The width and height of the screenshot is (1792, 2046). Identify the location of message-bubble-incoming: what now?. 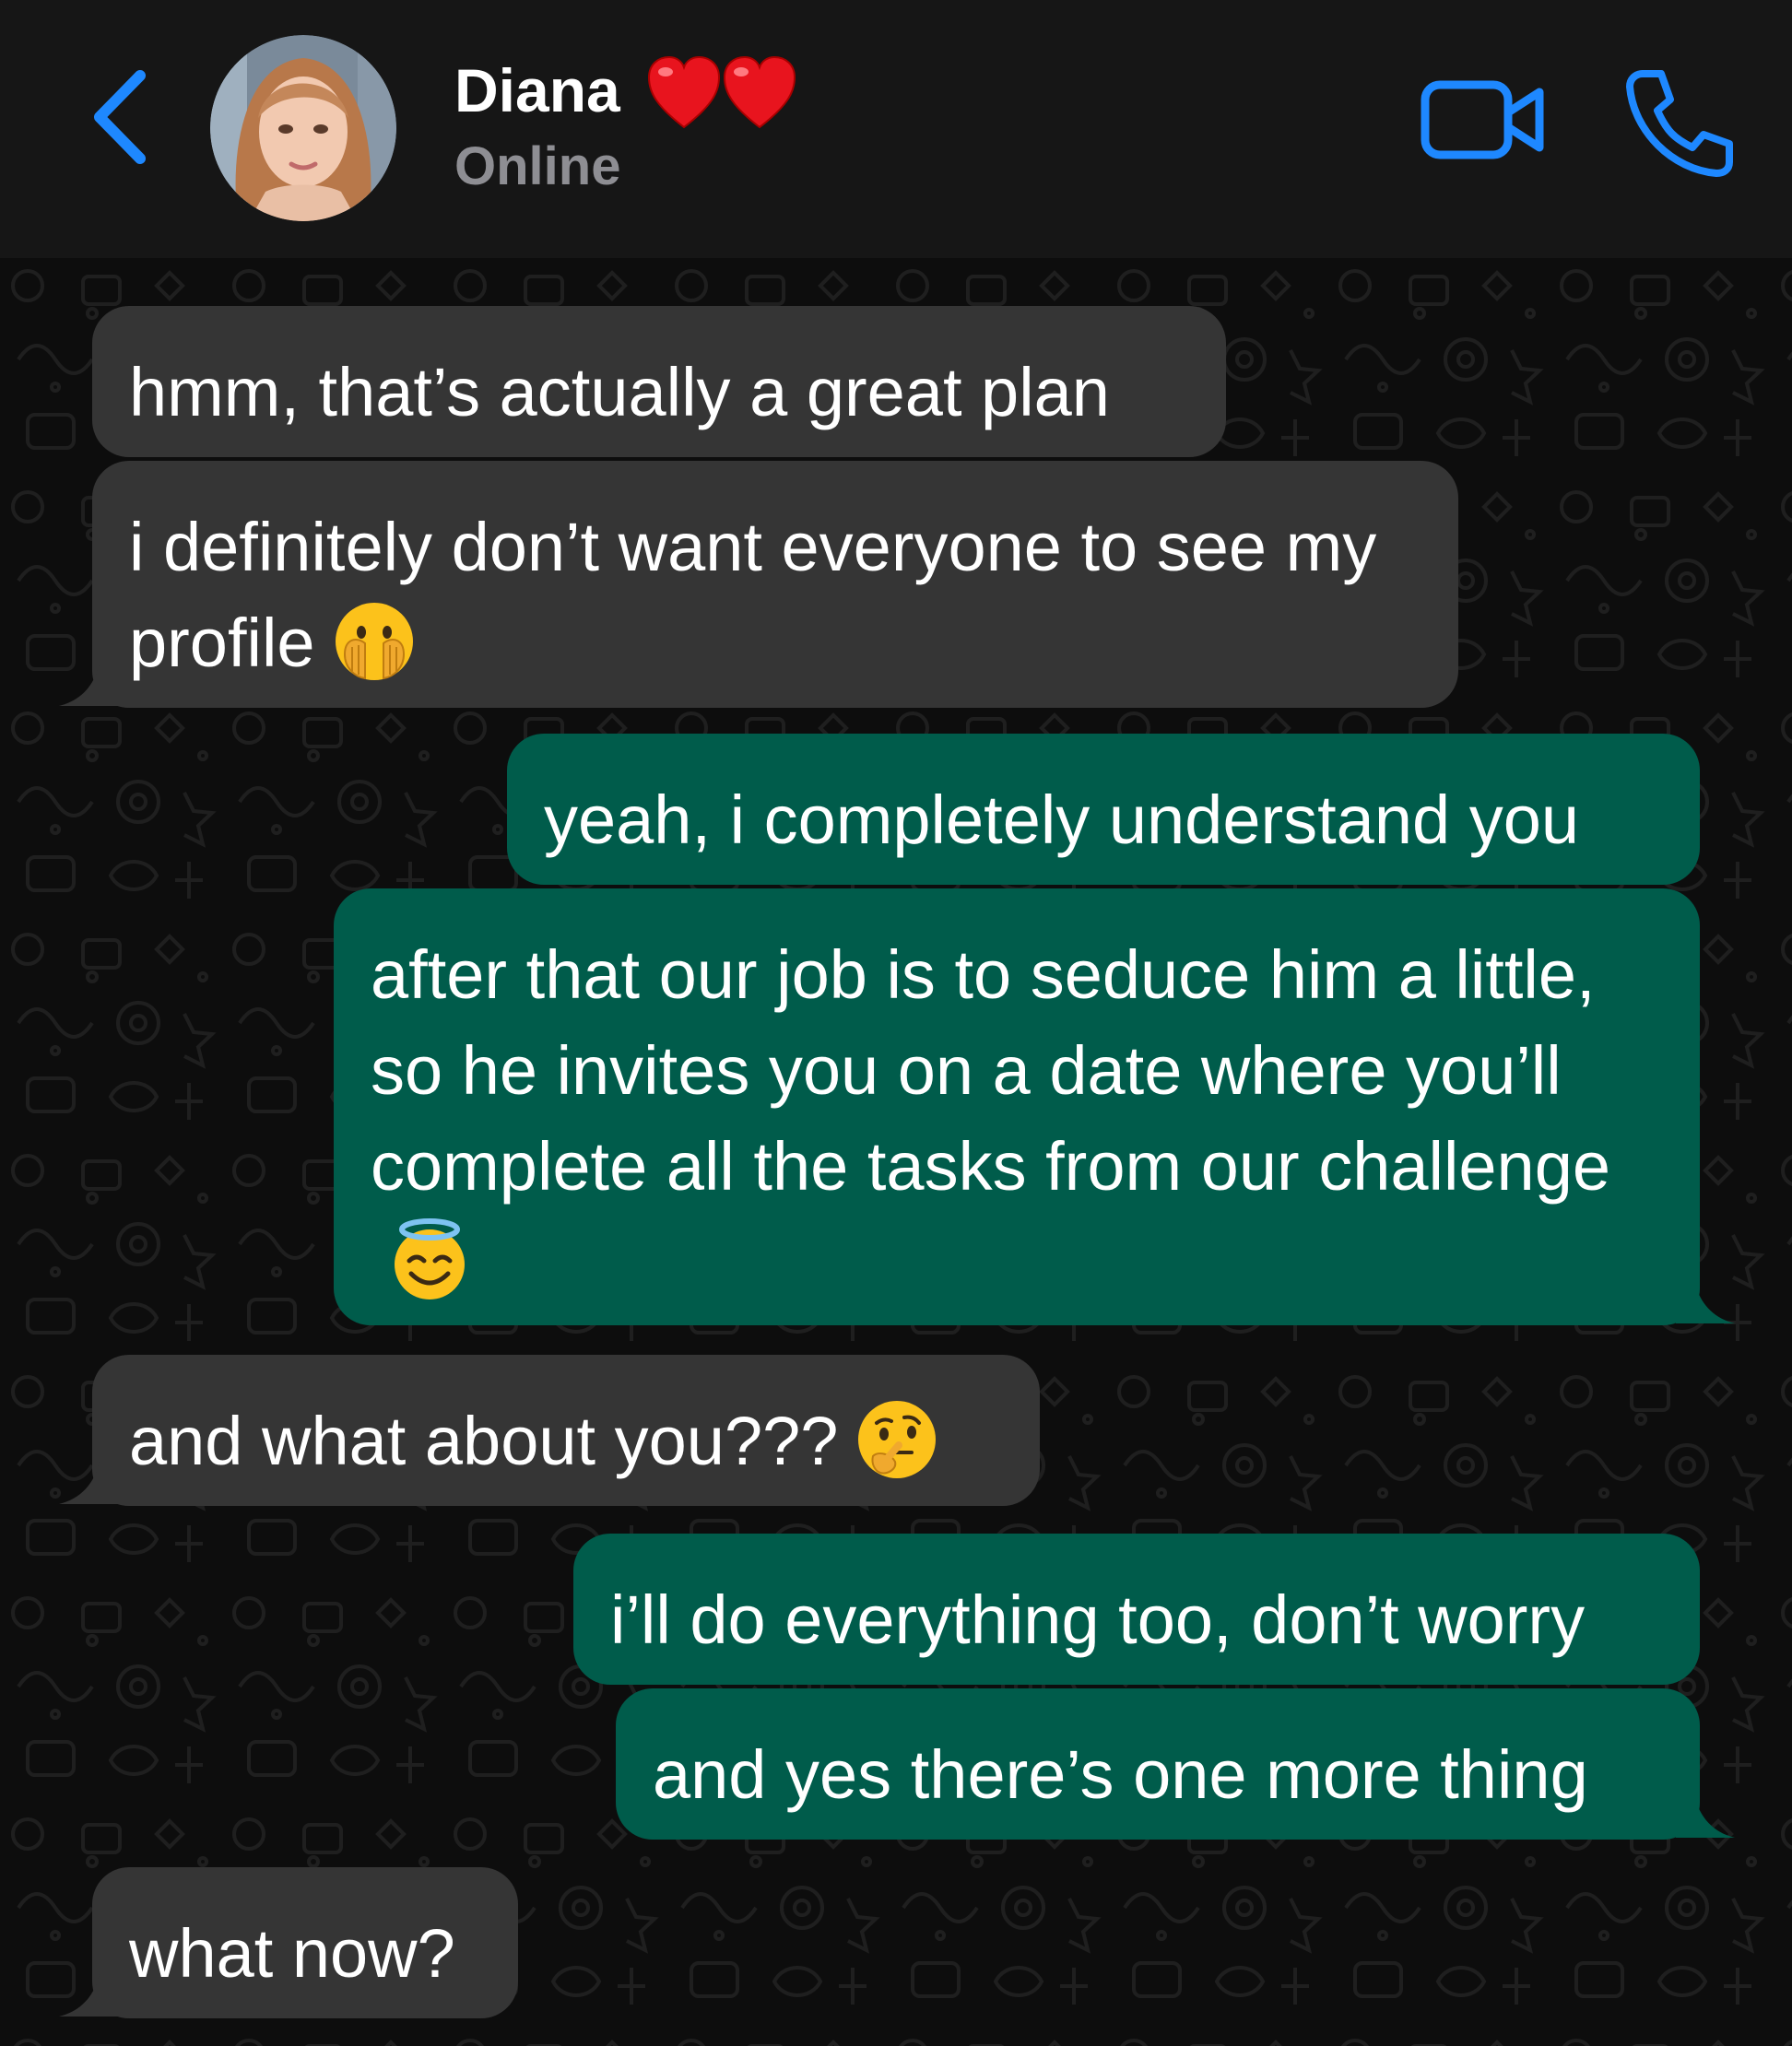
(305, 1942).